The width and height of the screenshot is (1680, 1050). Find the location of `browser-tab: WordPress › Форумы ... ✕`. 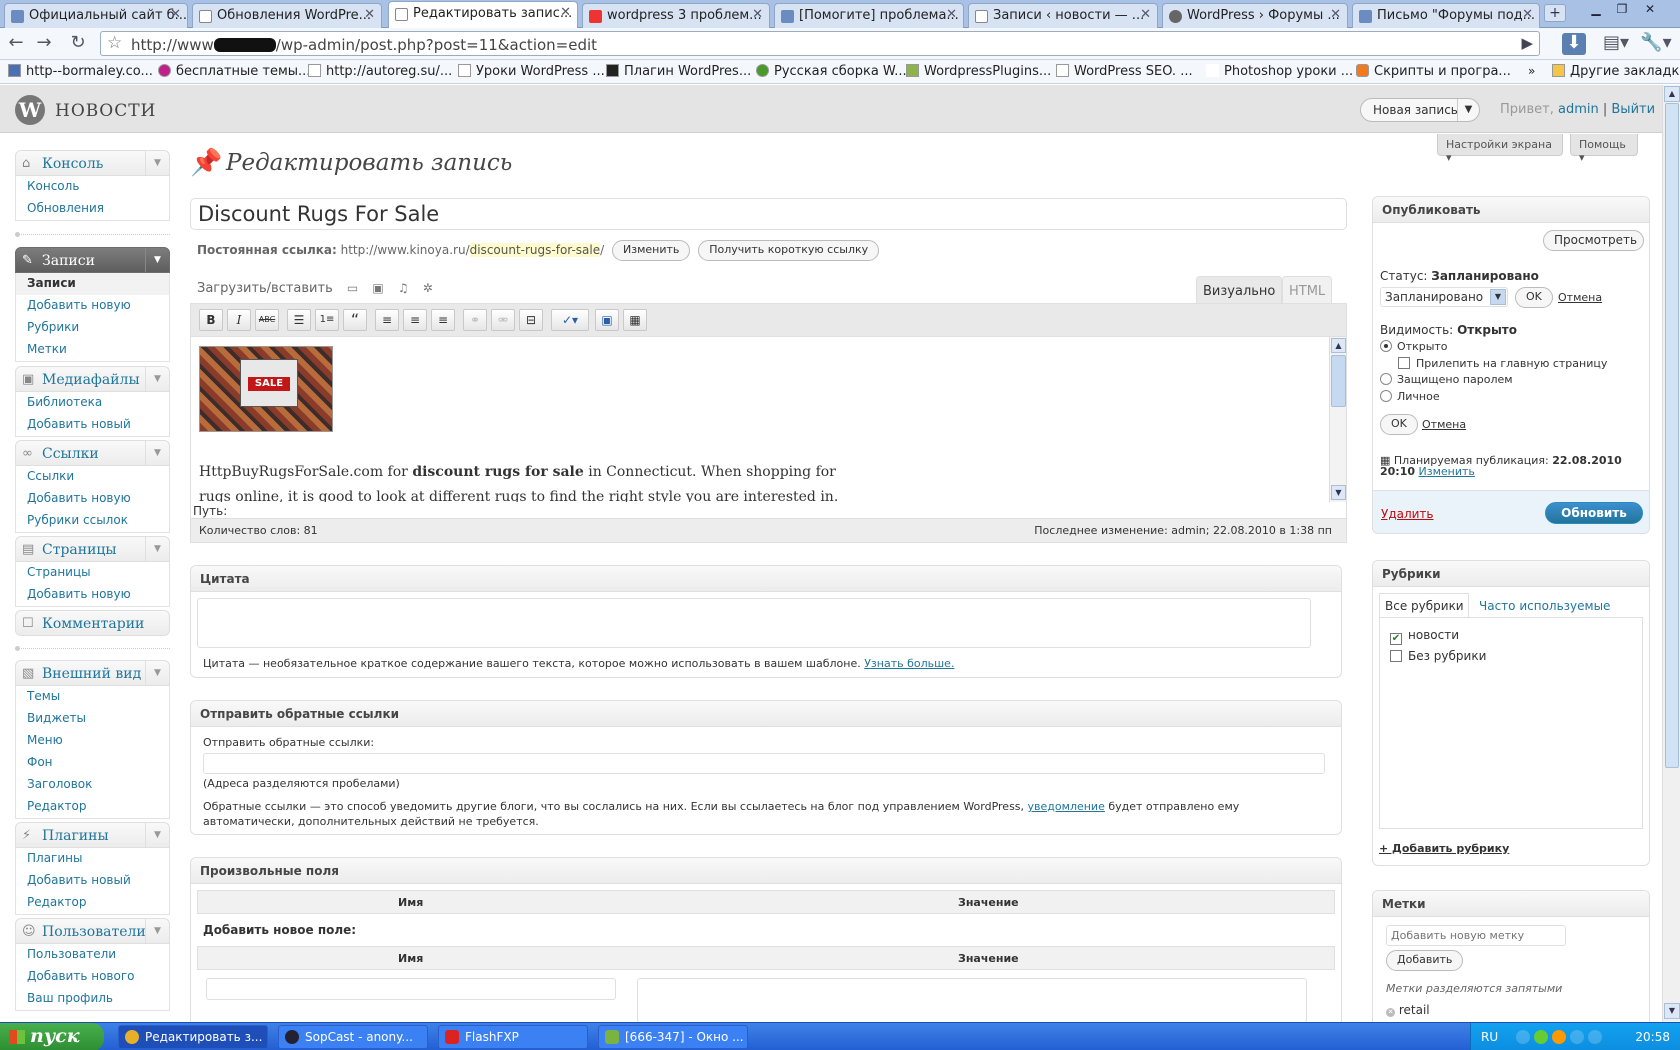

browser-tab: WordPress › Форумы ... ✕ is located at coordinates (1255, 15).